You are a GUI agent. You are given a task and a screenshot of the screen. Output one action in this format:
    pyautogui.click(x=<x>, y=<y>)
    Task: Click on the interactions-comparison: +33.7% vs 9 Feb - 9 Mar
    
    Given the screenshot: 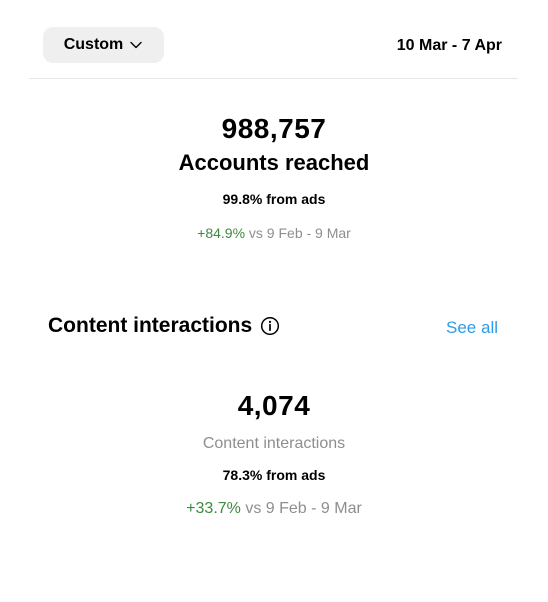 What is the action you would take?
    pyautogui.click(x=274, y=509)
    